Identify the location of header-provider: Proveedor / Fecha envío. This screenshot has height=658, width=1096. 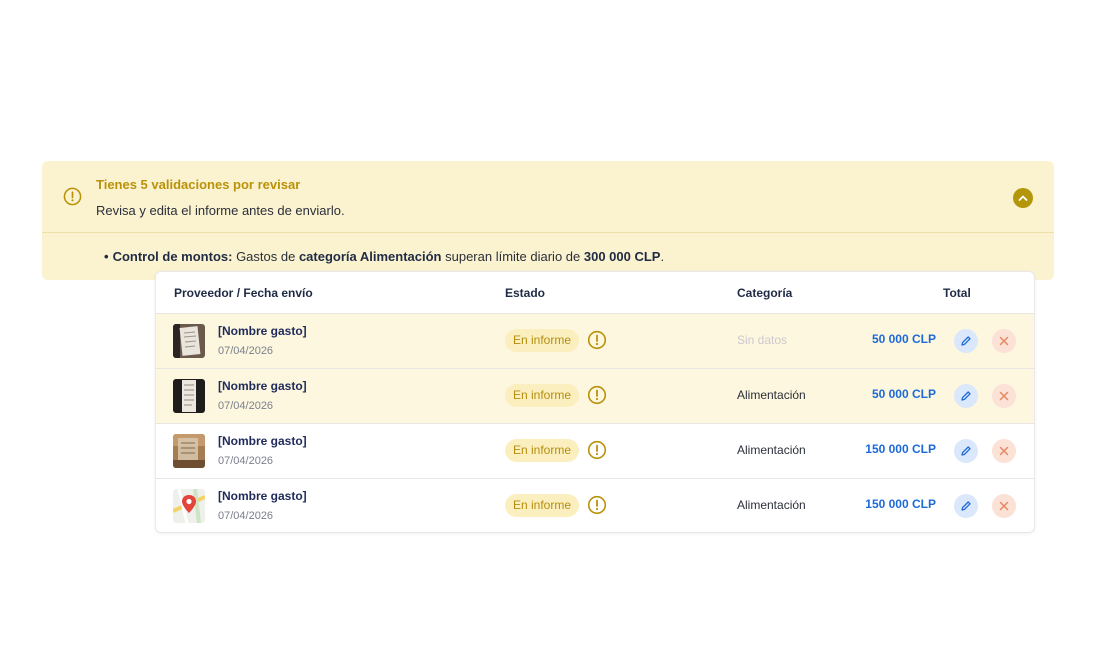
(243, 293).